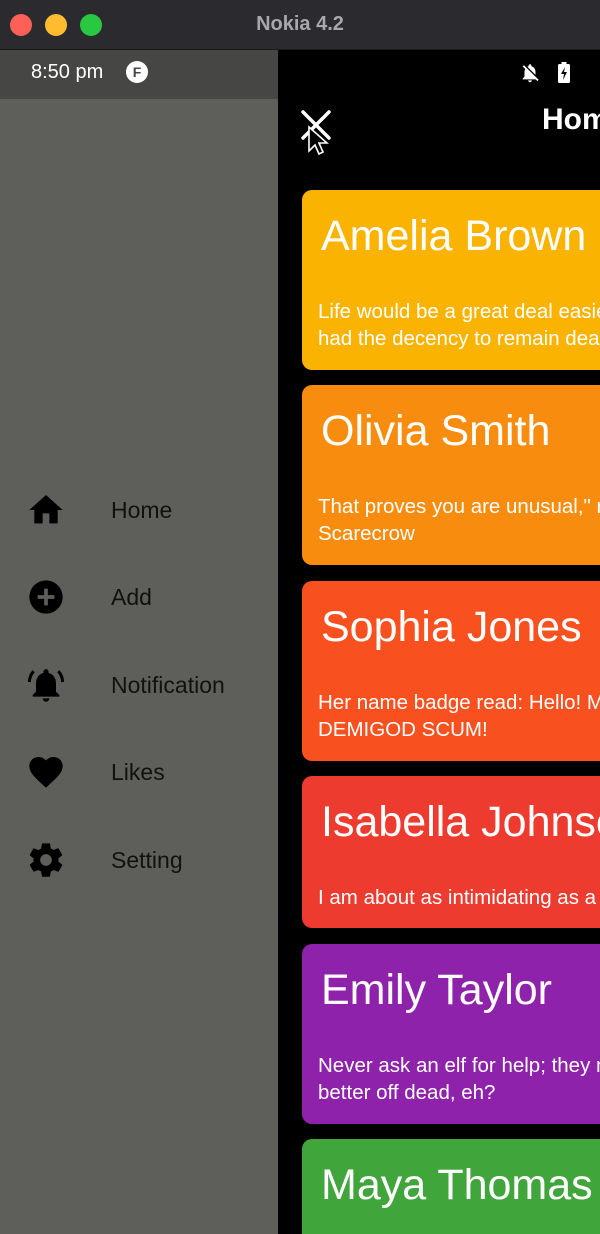  I want to click on card-quote-line: Scarecrow, so click(366, 533).